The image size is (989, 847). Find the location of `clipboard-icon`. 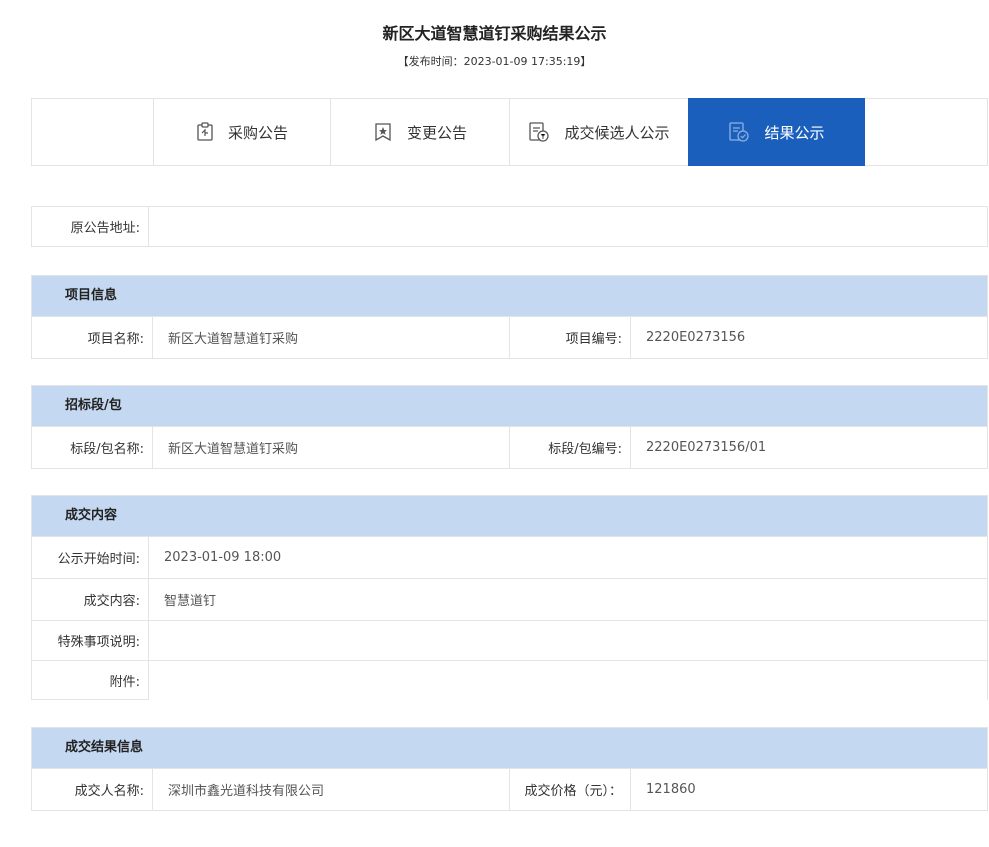

clipboard-icon is located at coordinates (205, 132).